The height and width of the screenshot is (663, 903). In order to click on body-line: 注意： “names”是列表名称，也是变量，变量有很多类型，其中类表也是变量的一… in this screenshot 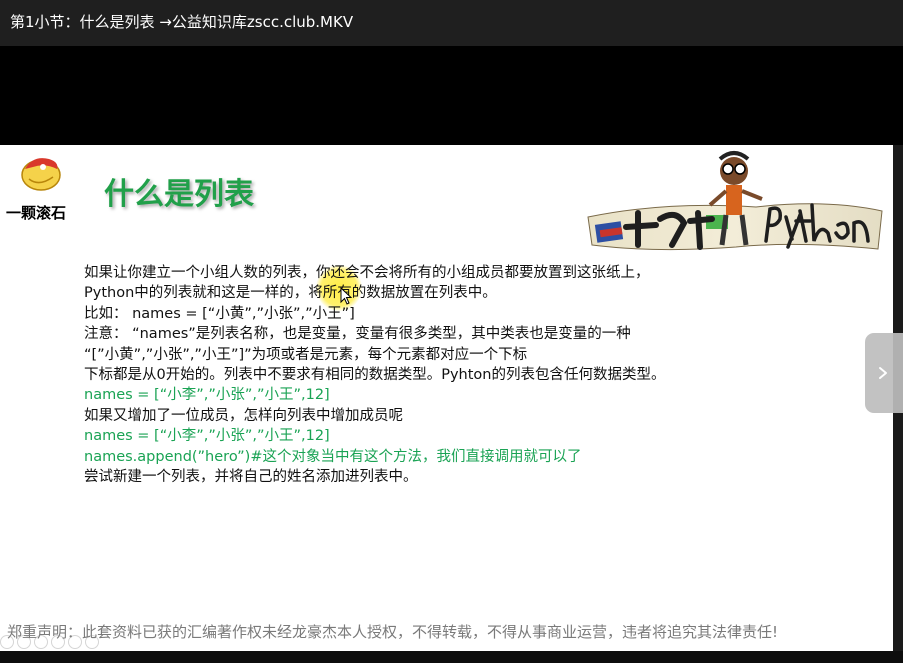, I will do `click(357, 334)`.